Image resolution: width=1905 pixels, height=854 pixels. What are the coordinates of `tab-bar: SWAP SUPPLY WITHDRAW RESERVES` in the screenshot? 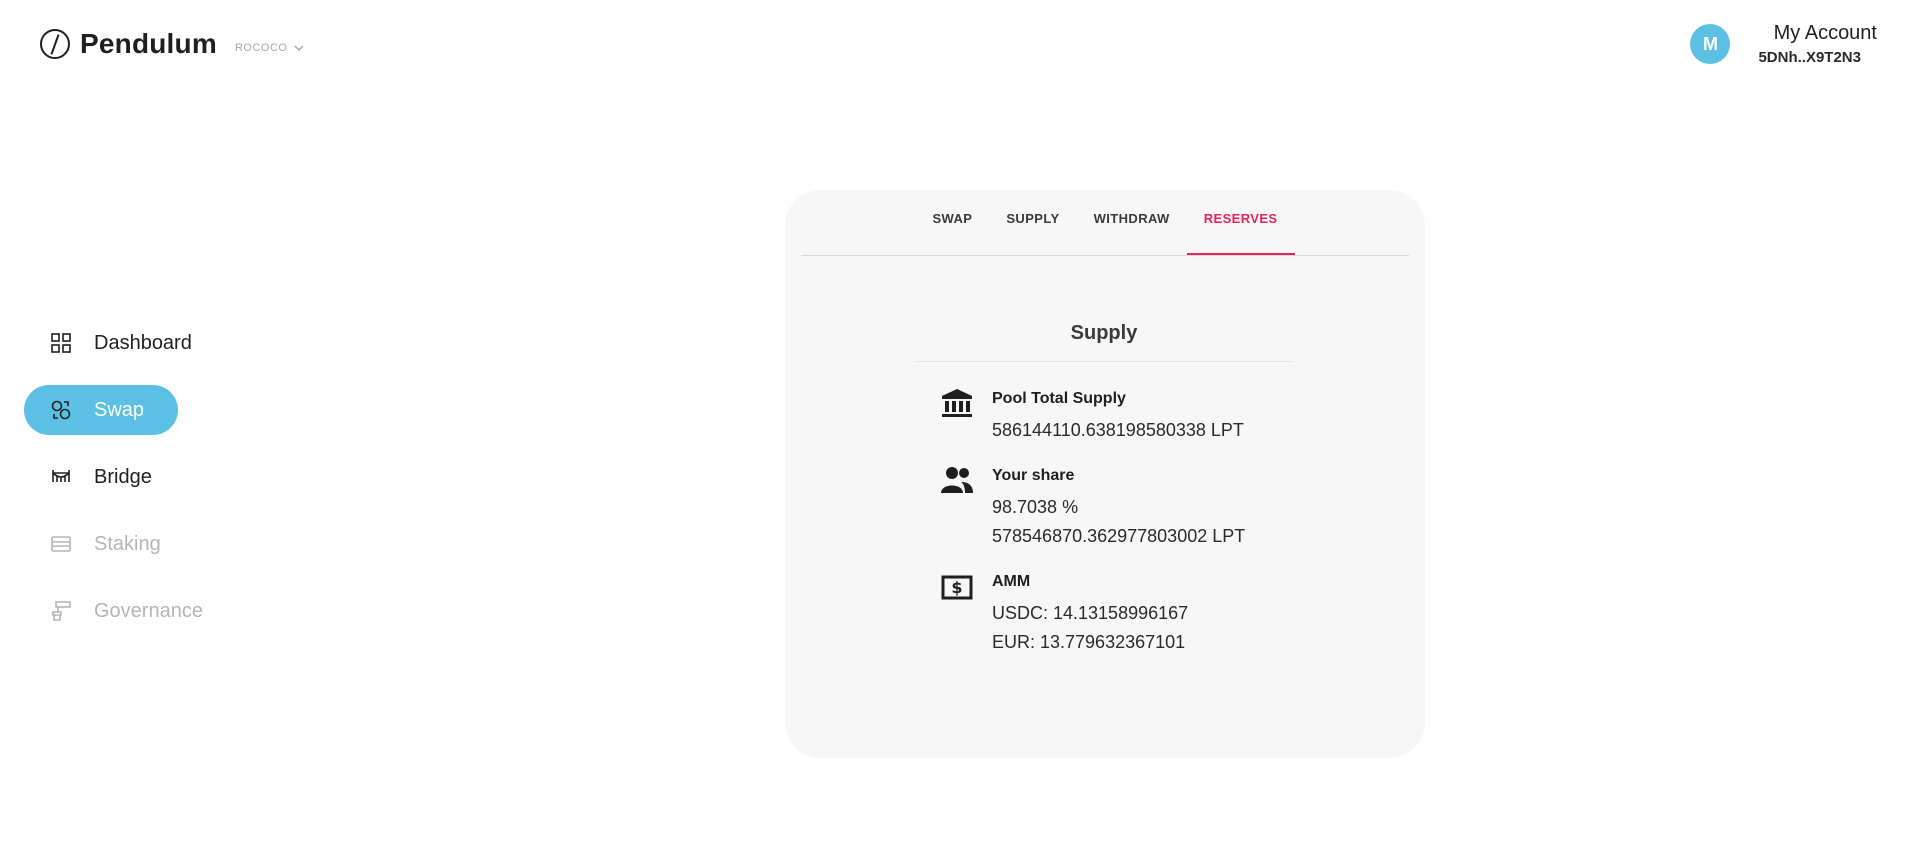 It's located at (1105, 223).